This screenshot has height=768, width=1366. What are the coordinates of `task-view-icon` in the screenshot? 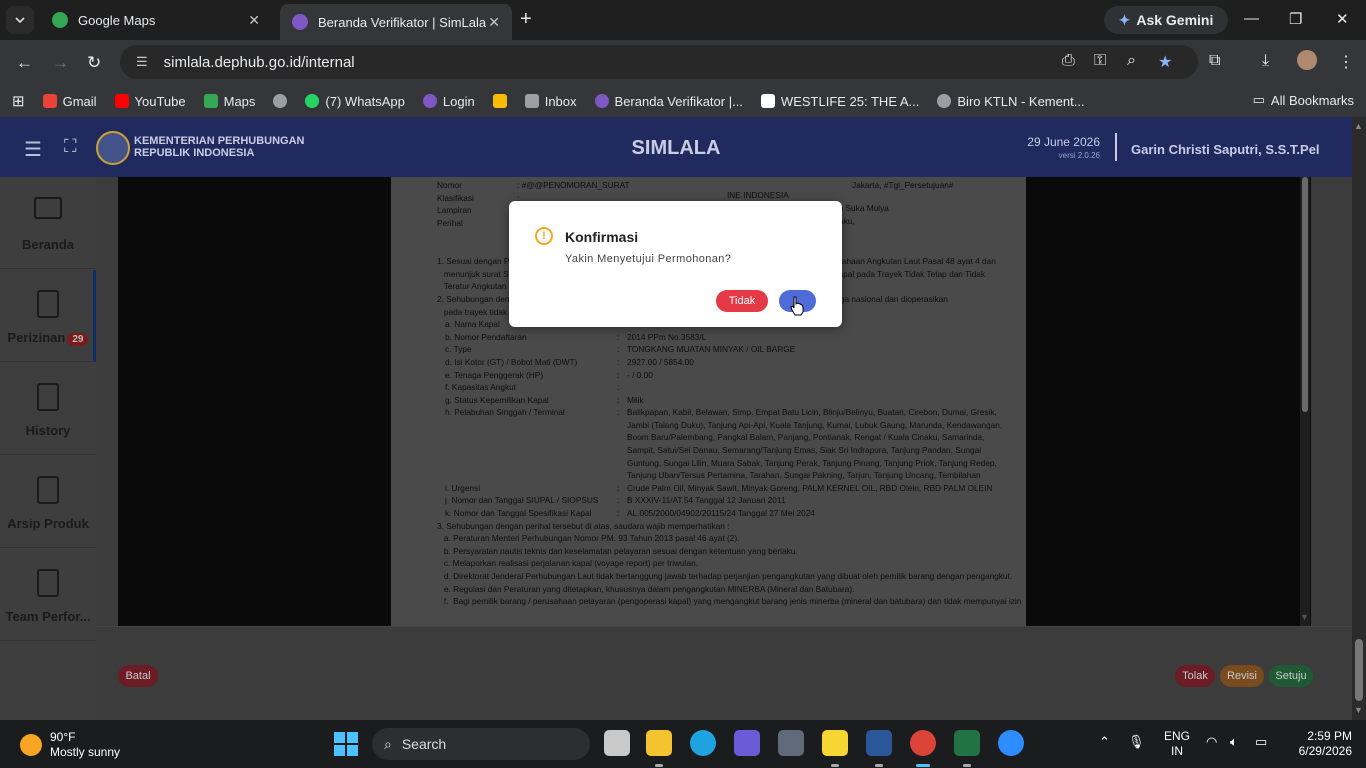 It's located at (617, 743).